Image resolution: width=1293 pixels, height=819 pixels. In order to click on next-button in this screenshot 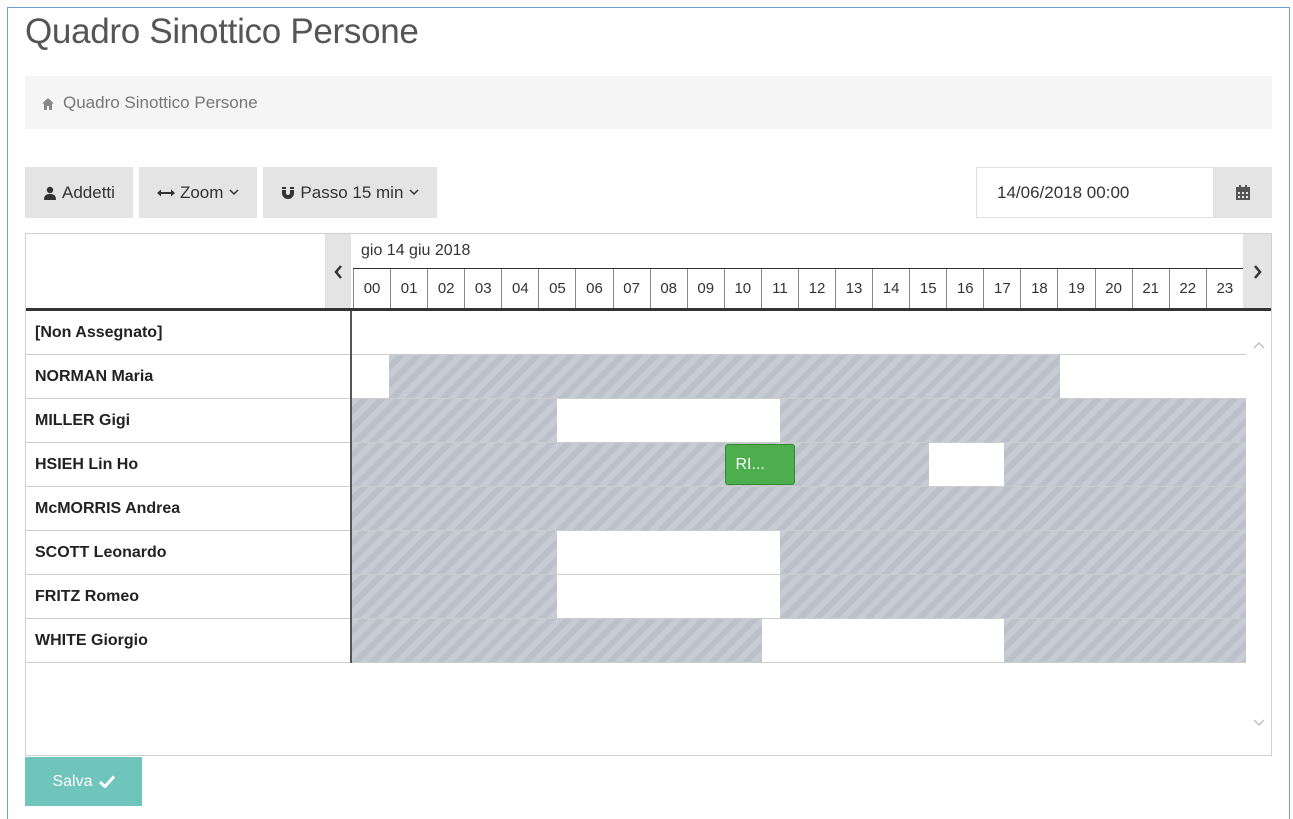, I will do `click(1257, 272)`.